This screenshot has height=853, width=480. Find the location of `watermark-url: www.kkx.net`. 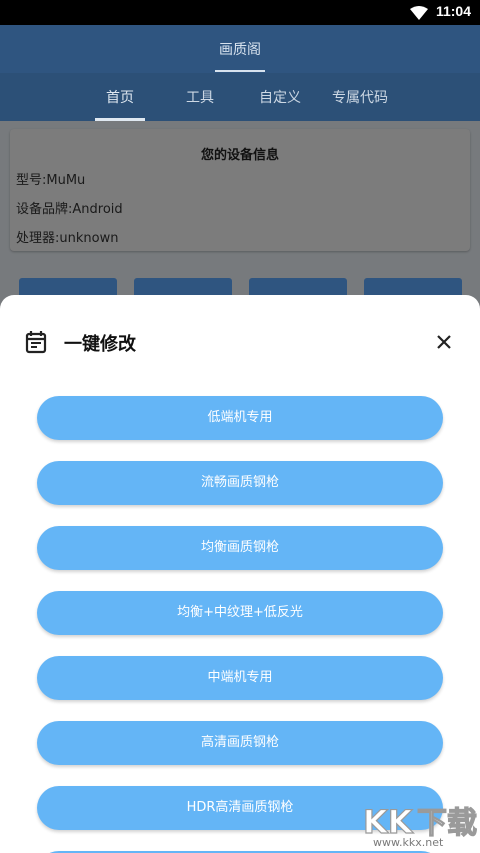

watermark-url: www.kkx.net is located at coordinates (408, 842).